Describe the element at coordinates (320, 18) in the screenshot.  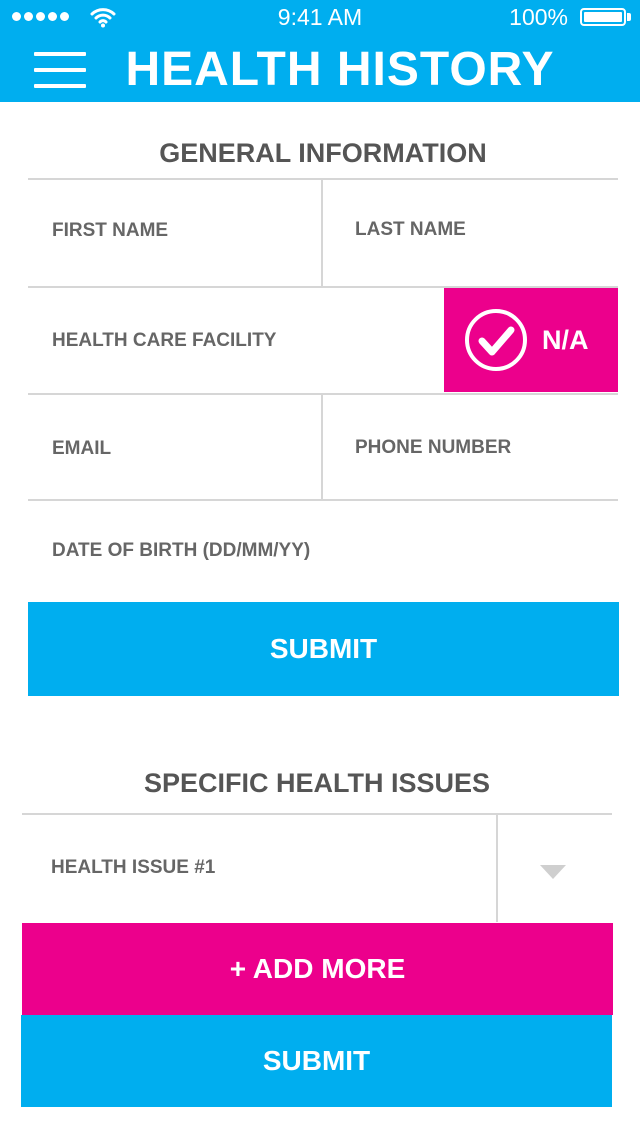
I see `status-bar: 9:41 AM 100%` at that location.